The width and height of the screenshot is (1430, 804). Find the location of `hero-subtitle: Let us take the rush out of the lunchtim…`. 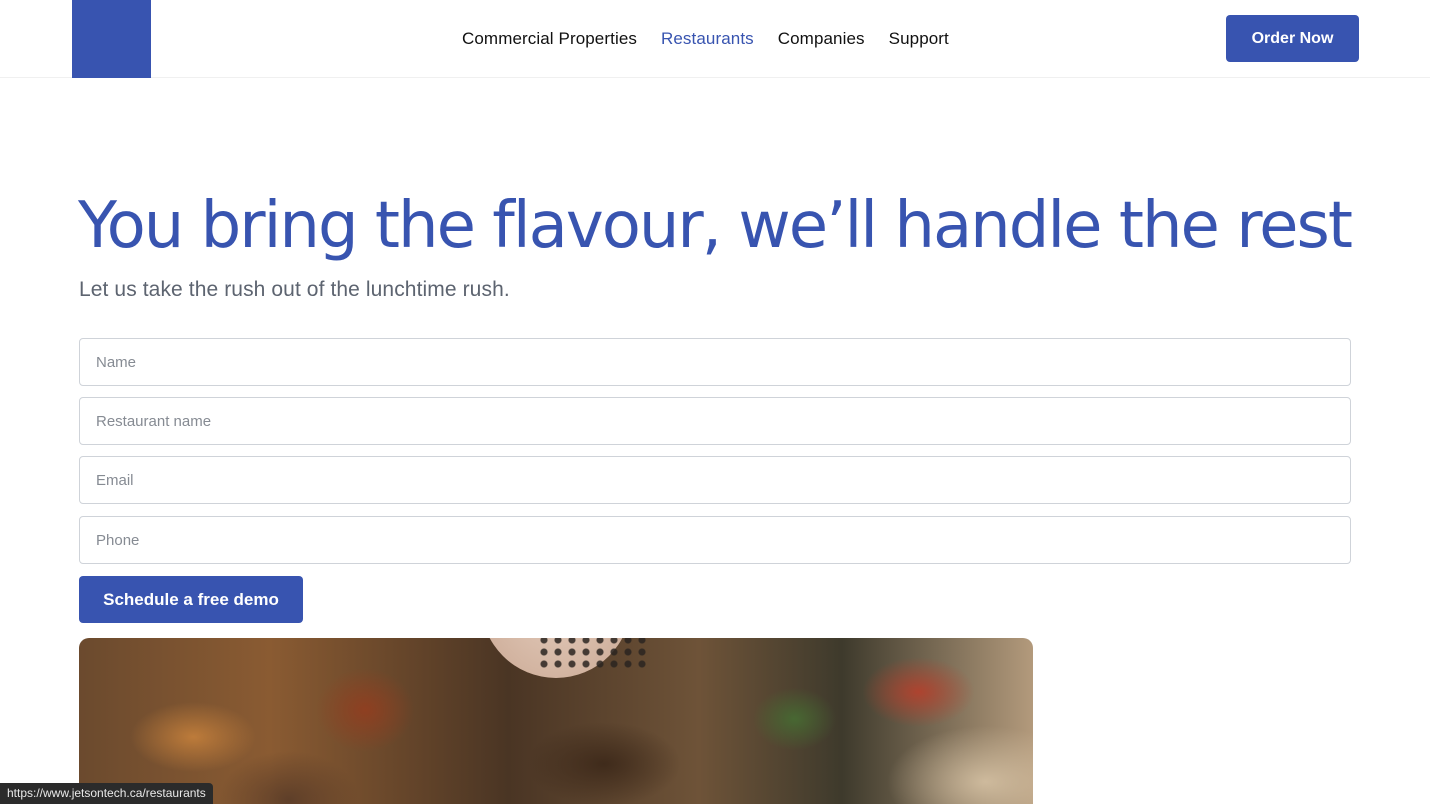

hero-subtitle: Let us take the rush out of the lunchtim… is located at coordinates (294, 289).